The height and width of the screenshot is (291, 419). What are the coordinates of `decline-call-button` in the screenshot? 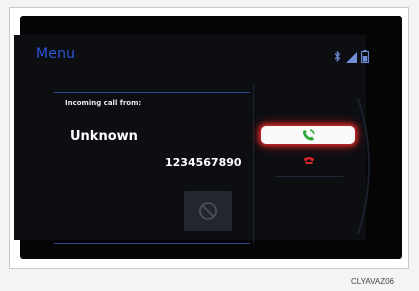 It's located at (308, 161).